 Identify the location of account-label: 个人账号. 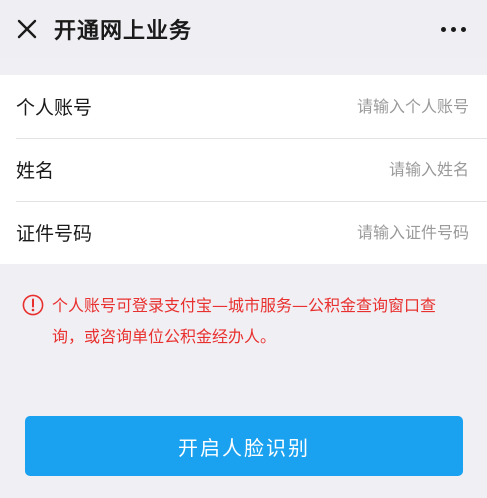
(54, 108).